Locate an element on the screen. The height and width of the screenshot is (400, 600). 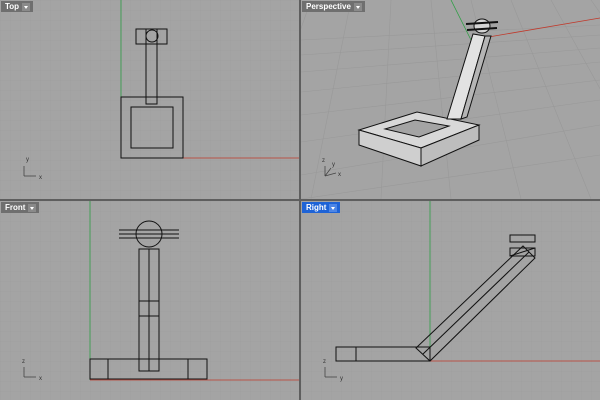
viewport-tab-top: Top is located at coordinates (17, 6).